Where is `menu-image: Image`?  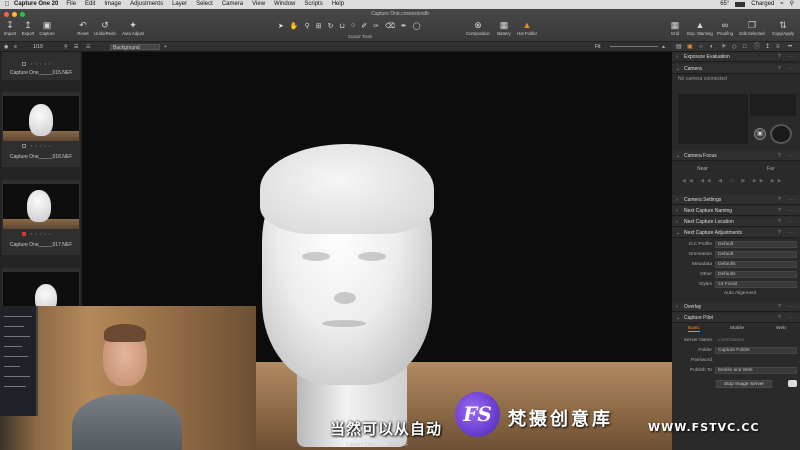
menu-image: Image is located at coordinates (112, 4).